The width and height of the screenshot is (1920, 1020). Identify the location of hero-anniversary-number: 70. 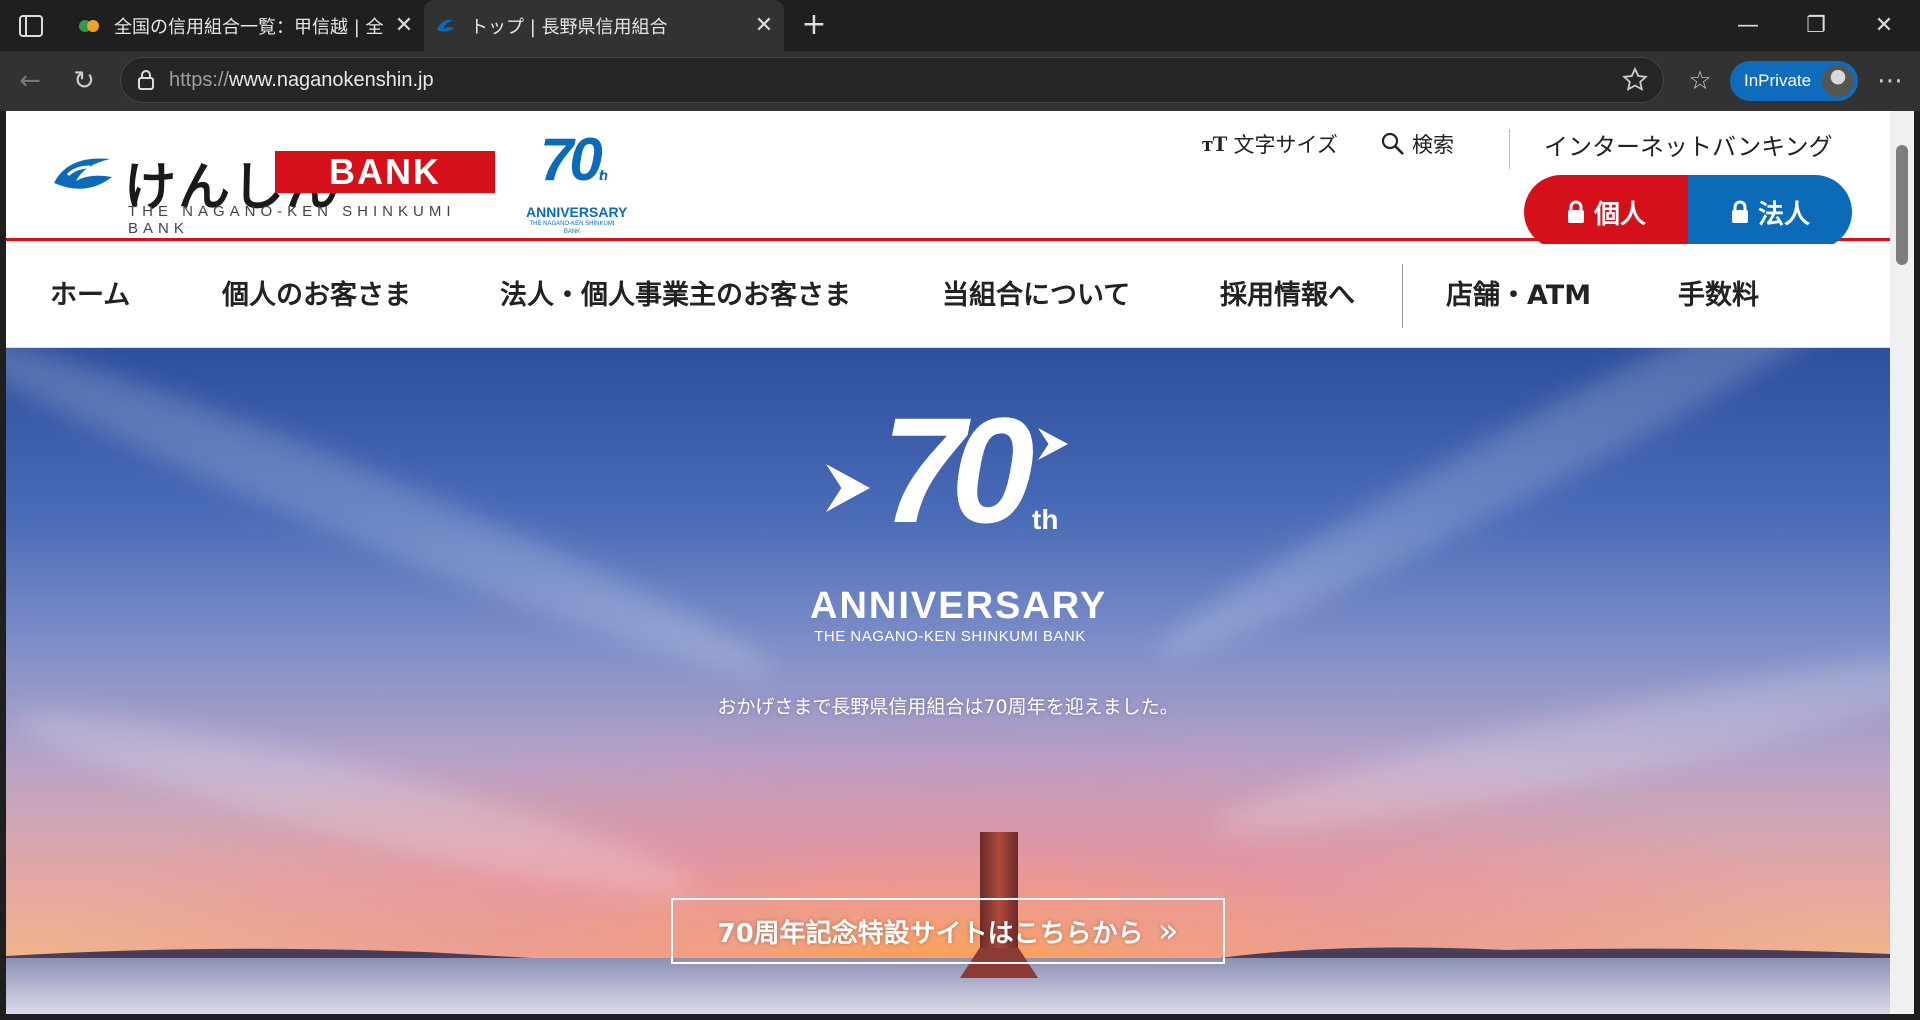
(958, 470).